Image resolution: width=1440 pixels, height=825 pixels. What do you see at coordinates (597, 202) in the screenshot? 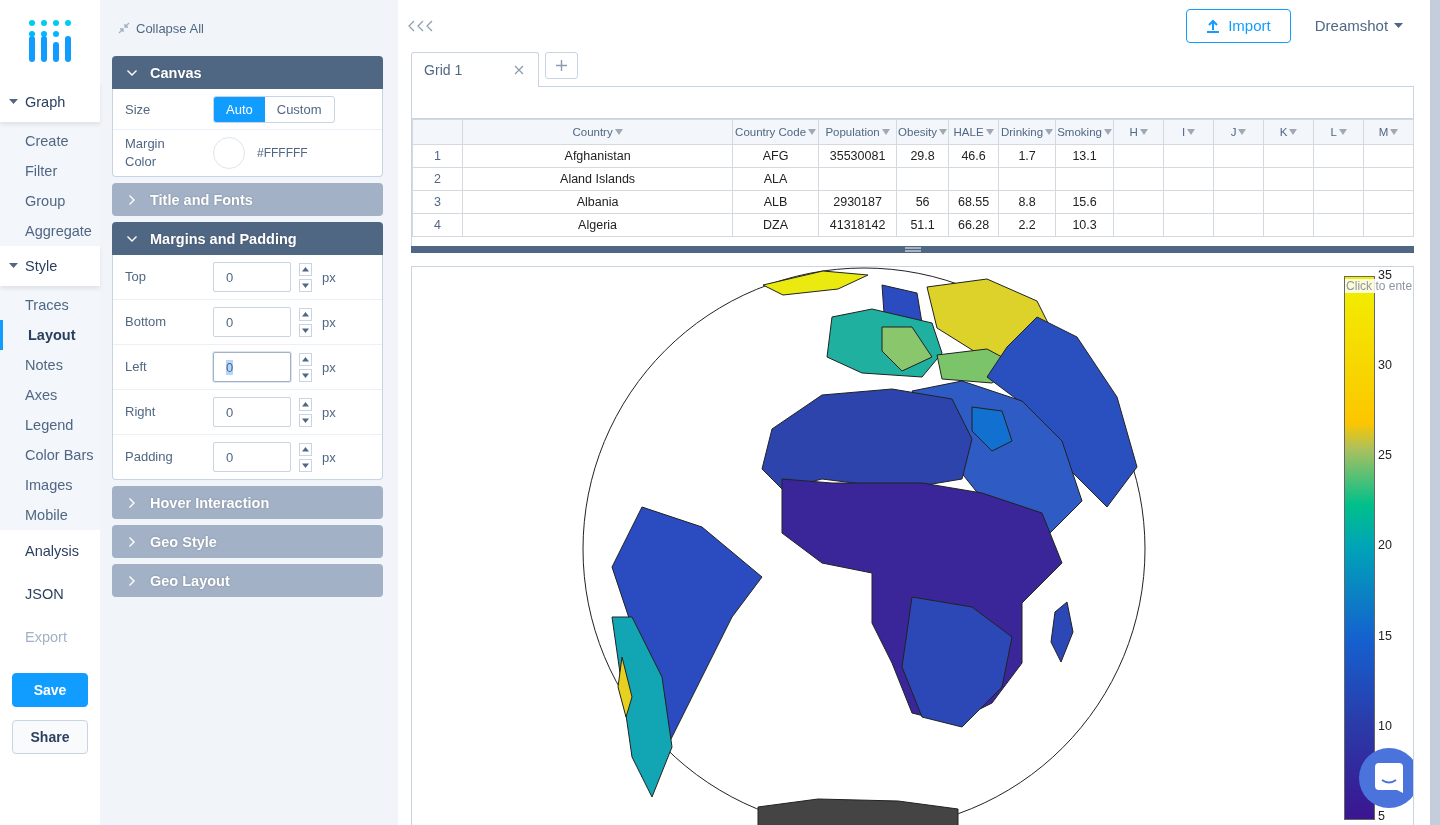
I see `table-cell: Albania` at bounding box center [597, 202].